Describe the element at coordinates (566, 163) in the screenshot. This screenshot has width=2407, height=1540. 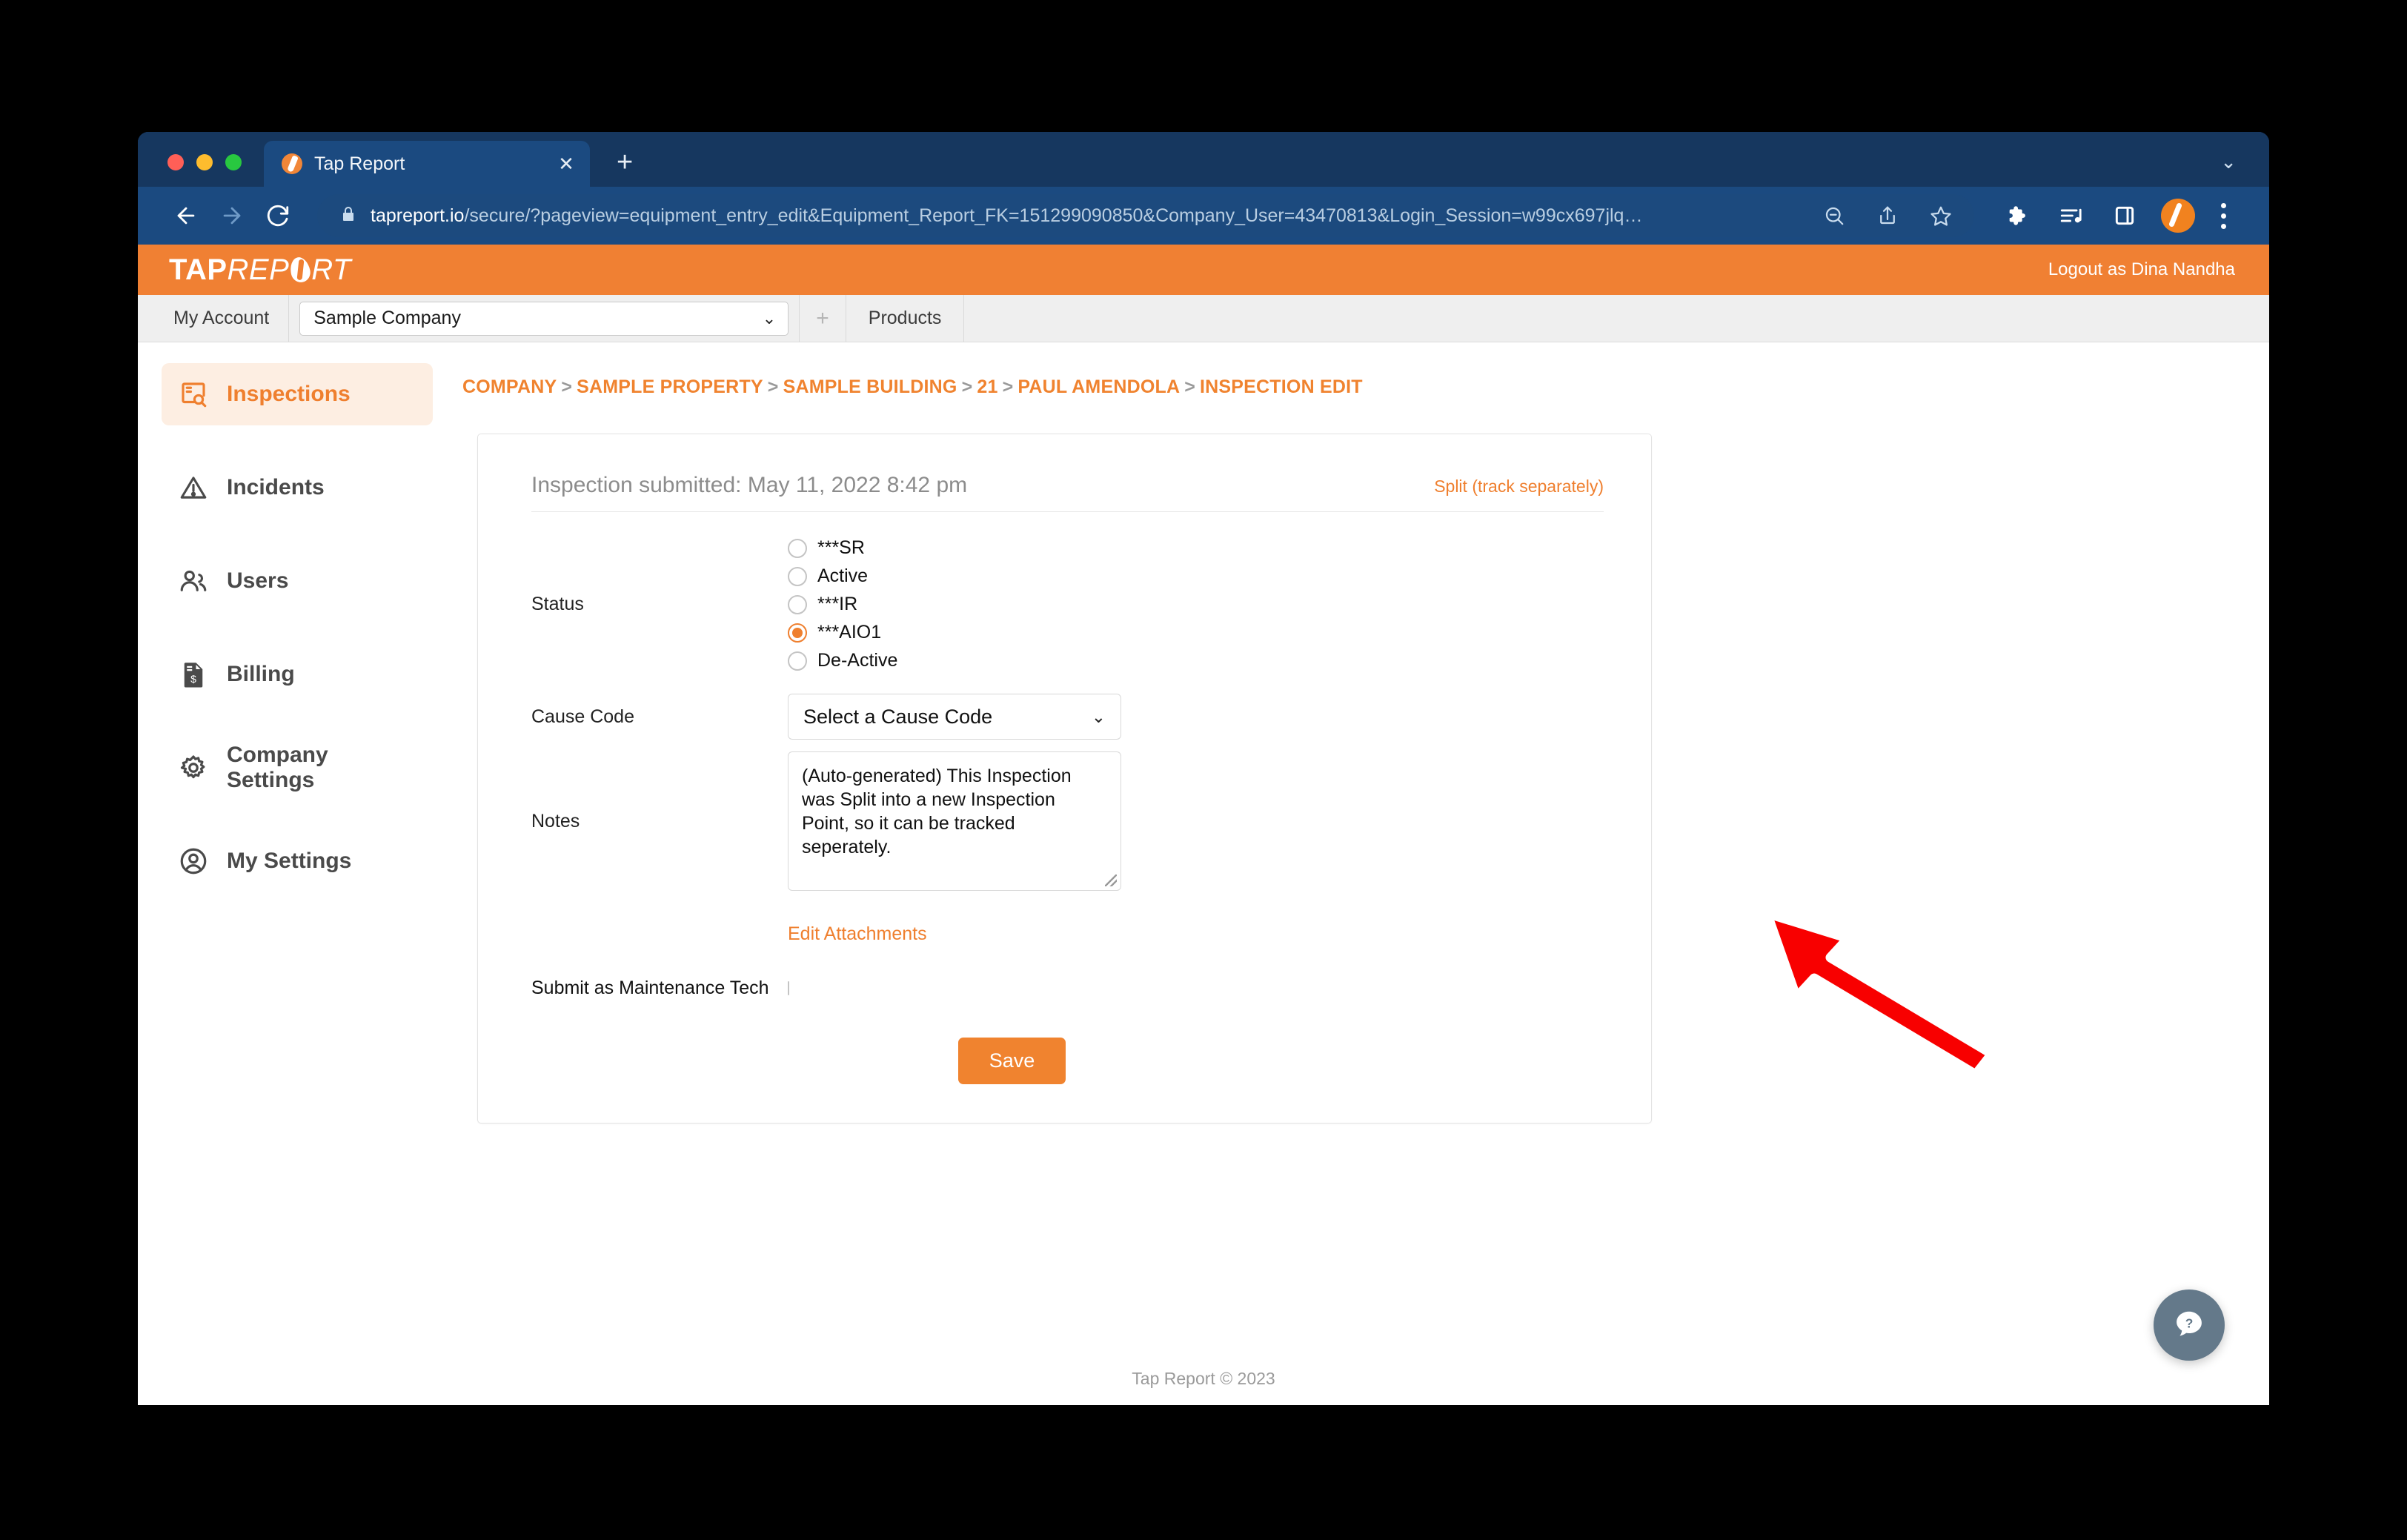
I see `close-tab-icon: ✕` at that location.